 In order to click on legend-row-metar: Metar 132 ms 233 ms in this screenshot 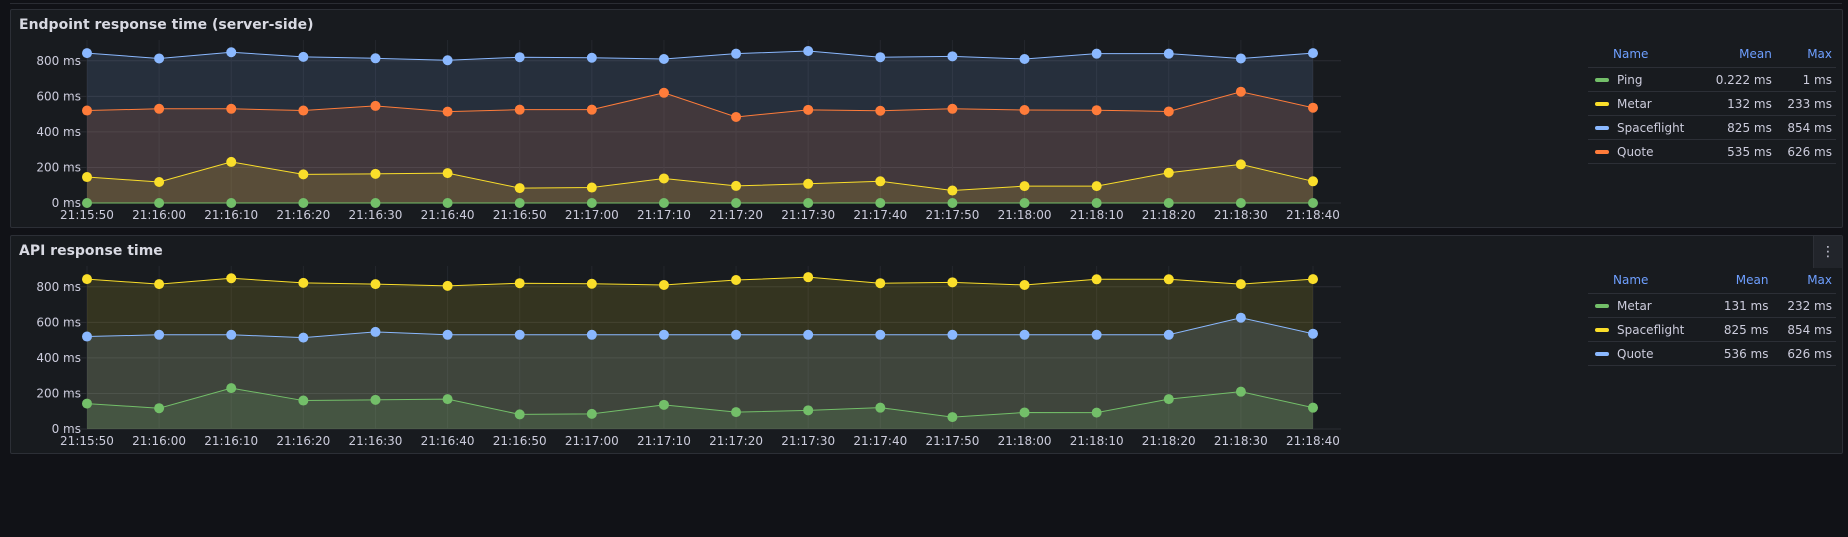, I will do `click(1712, 103)`.